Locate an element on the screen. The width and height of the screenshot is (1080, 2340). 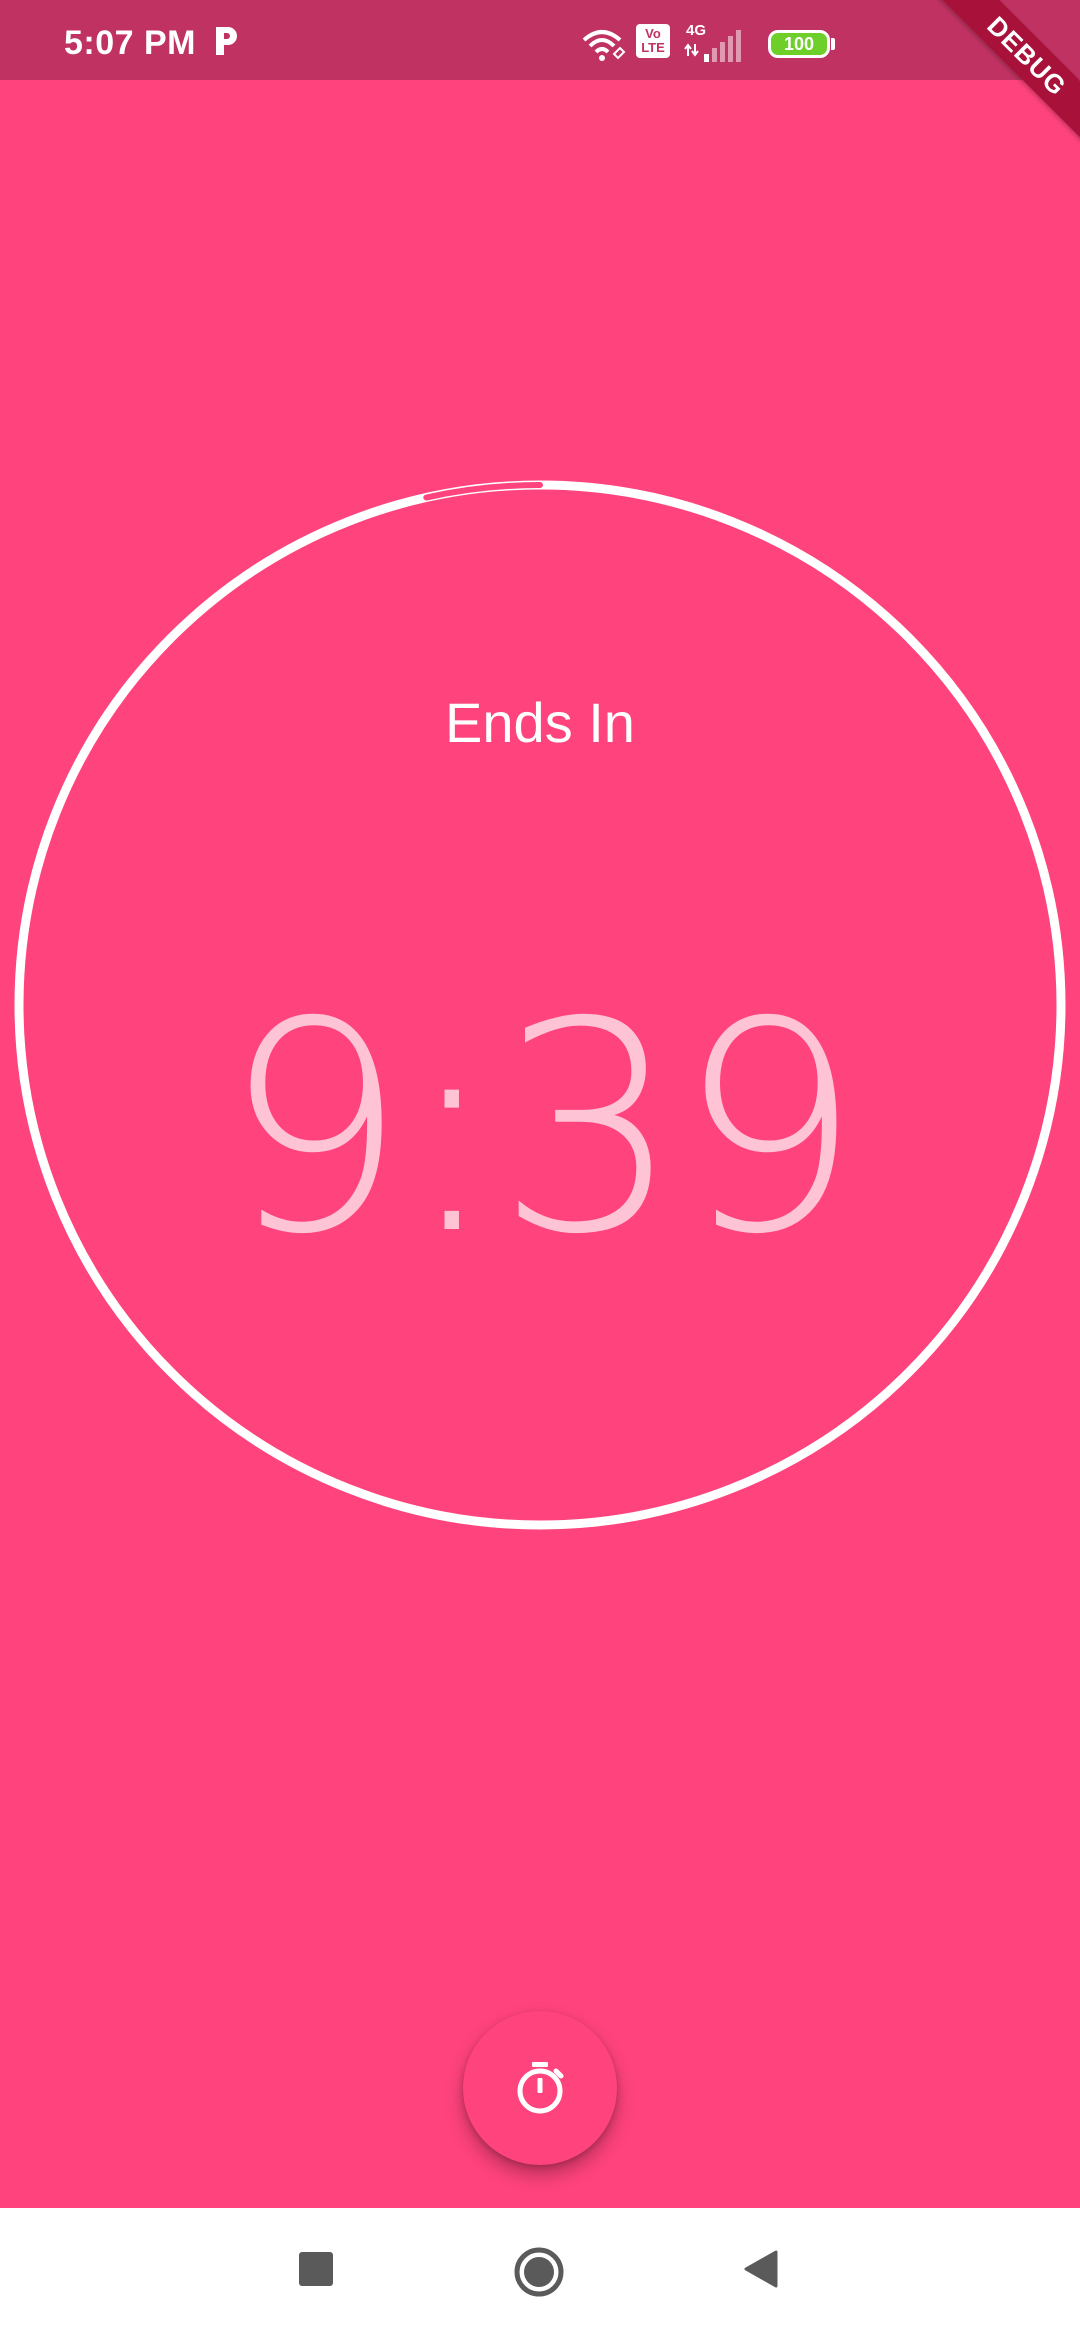
back-triangle-icon is located at coordinates (761, 2269).